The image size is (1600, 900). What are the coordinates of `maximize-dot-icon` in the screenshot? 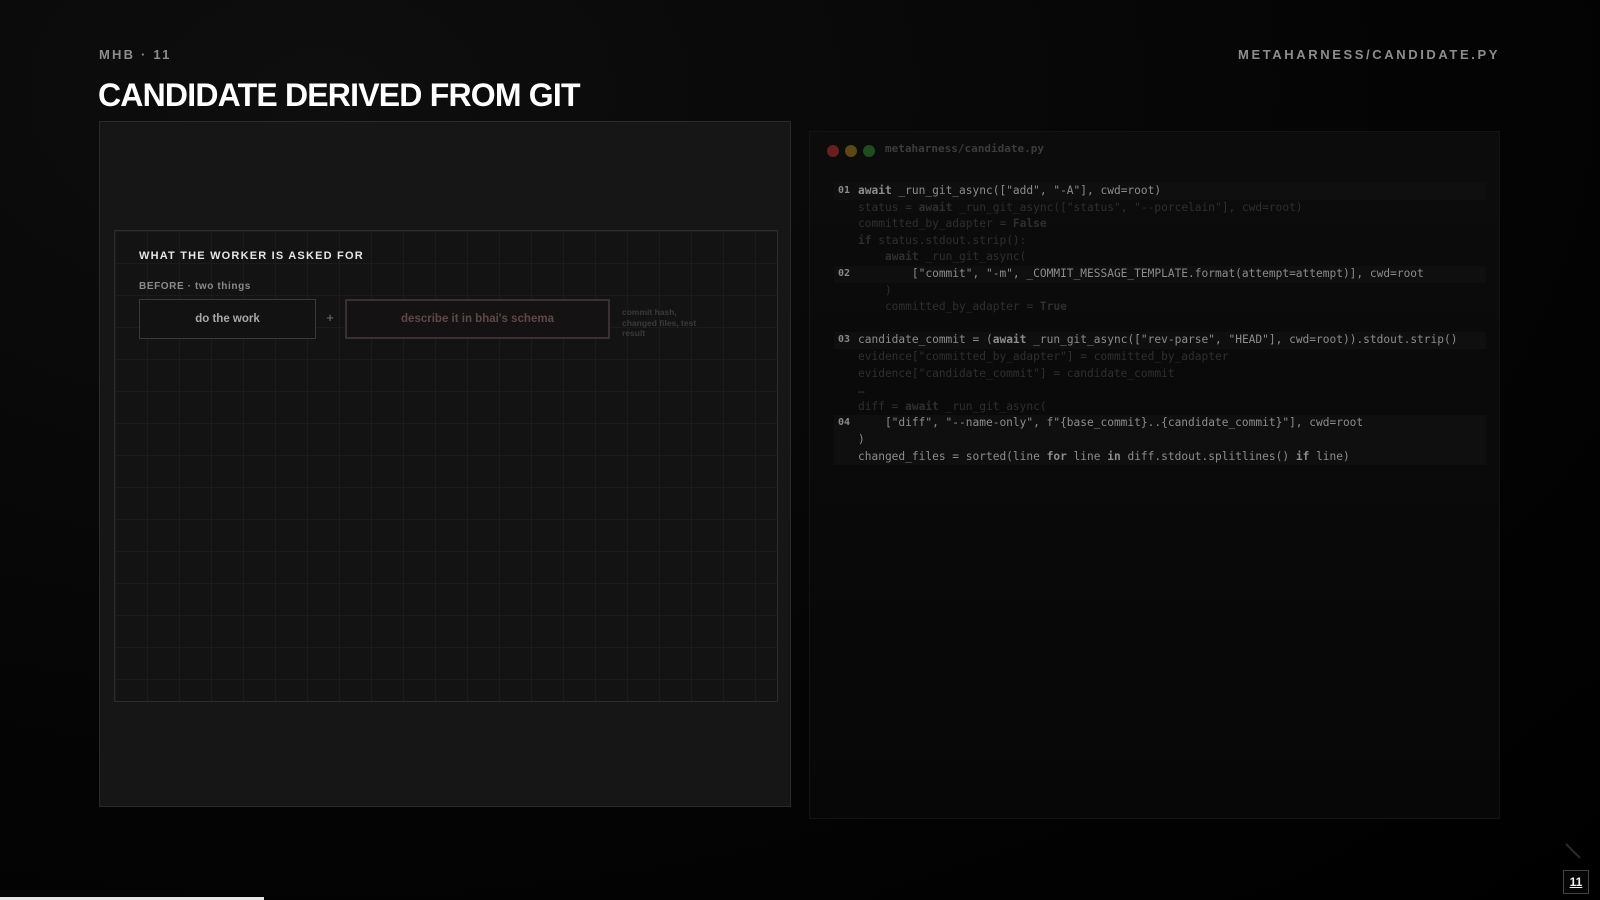 It's located at (869, 151).